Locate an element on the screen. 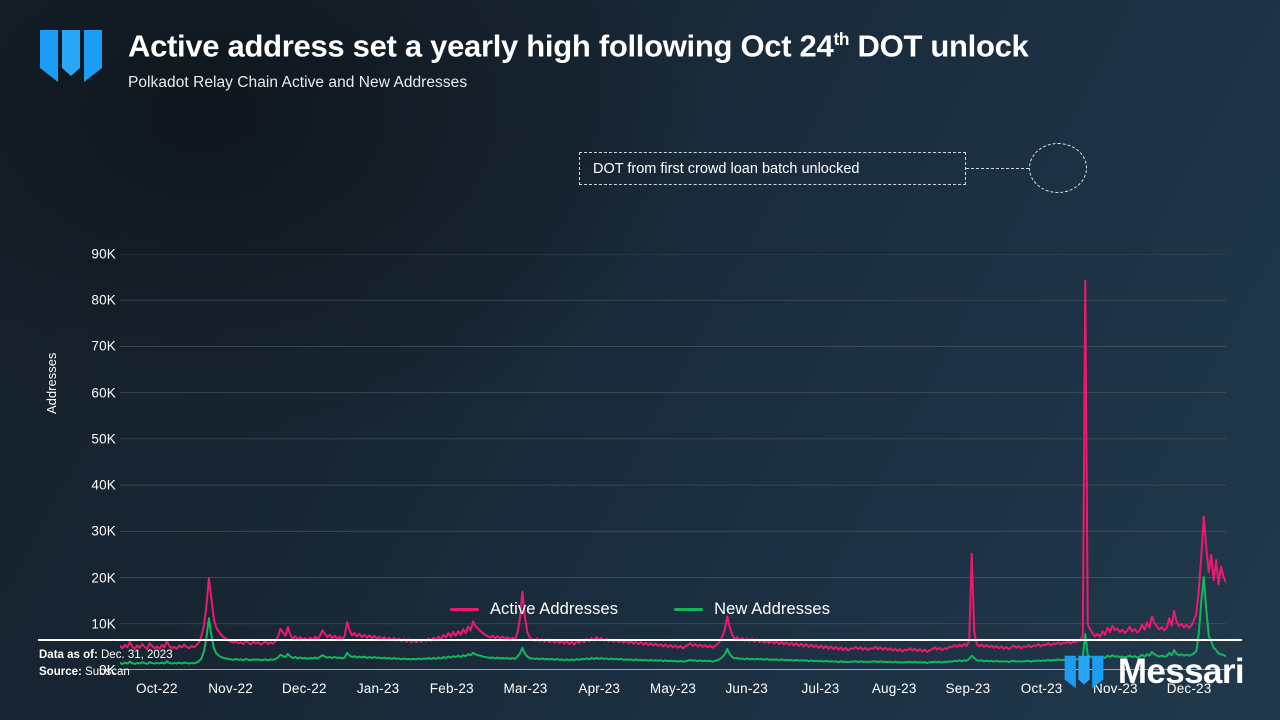 The width and height of the screenshot is (1280, 720). y-axis-tick-label: 90K is located at coordinates (103, 254).